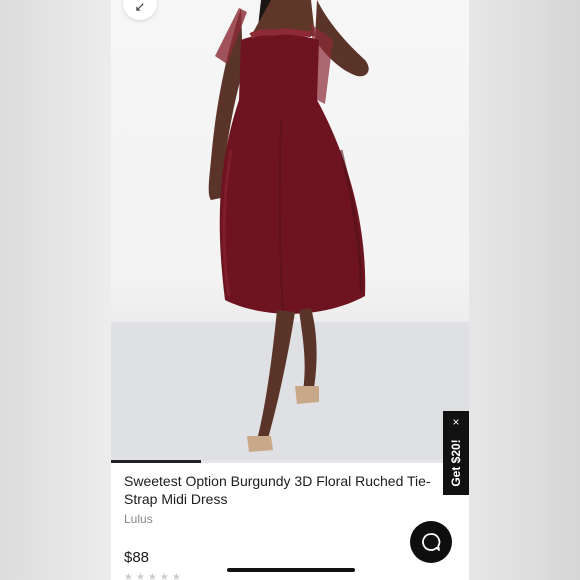 This screenshot has width=580, height=580. What do you see at coordinates (290, 461) in the screenshot?
I see `gallery-progress` at bounding box center [290, 461].